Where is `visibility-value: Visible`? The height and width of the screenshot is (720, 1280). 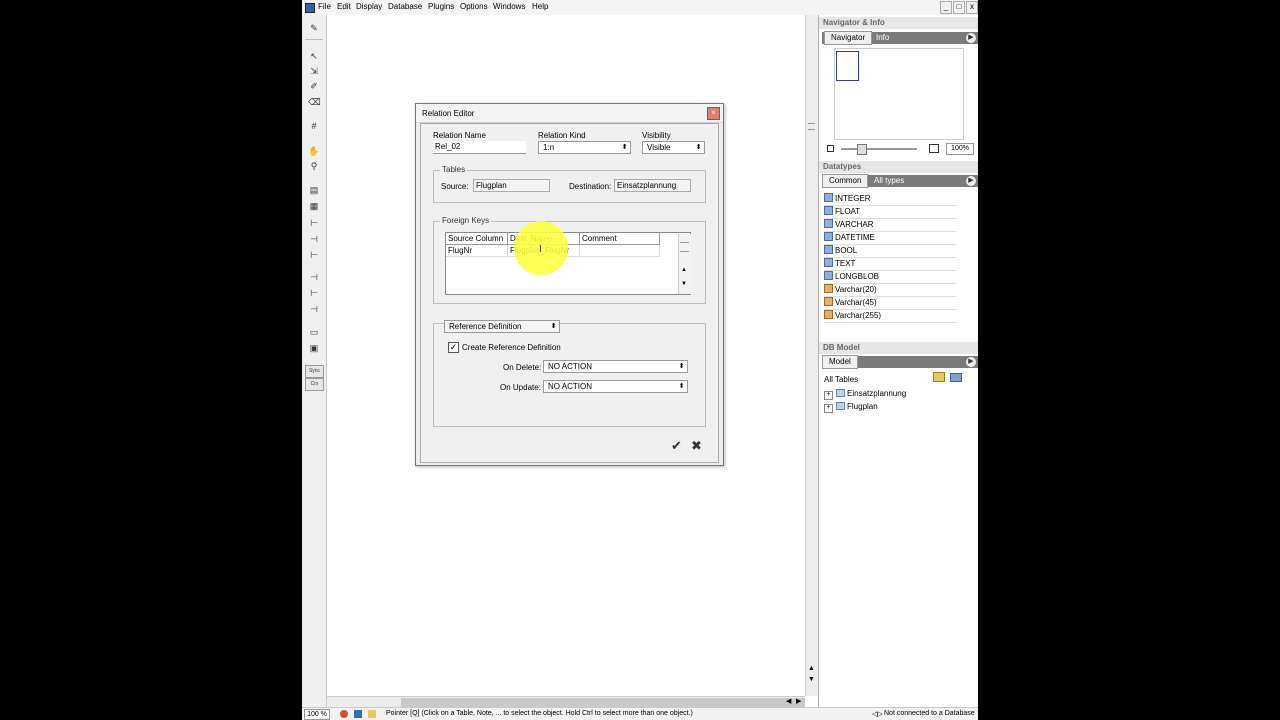
visibility-value: Visible is located at coordinates (659, 147).